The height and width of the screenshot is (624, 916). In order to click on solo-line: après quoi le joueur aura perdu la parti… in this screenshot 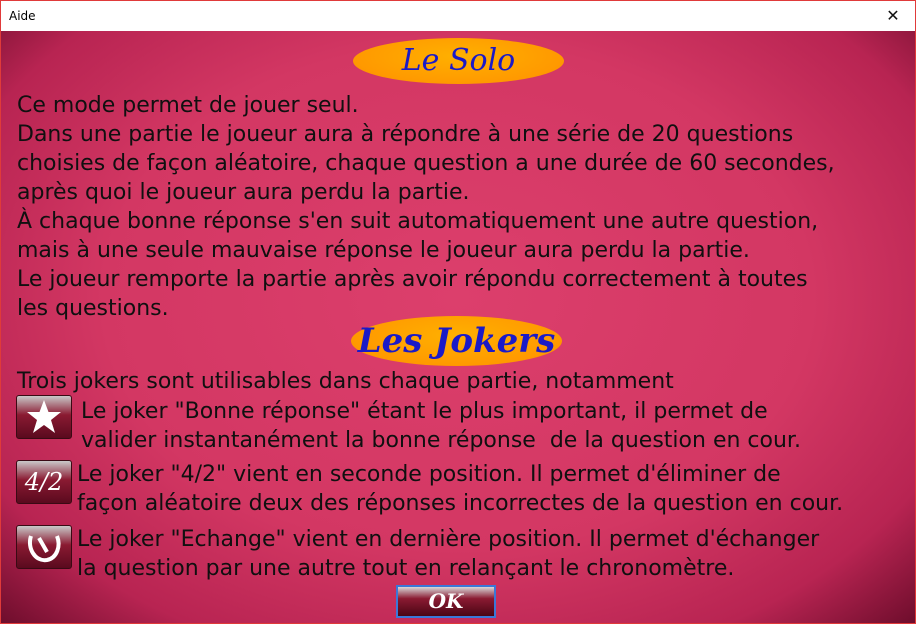, I will do `click(243, 192)`.